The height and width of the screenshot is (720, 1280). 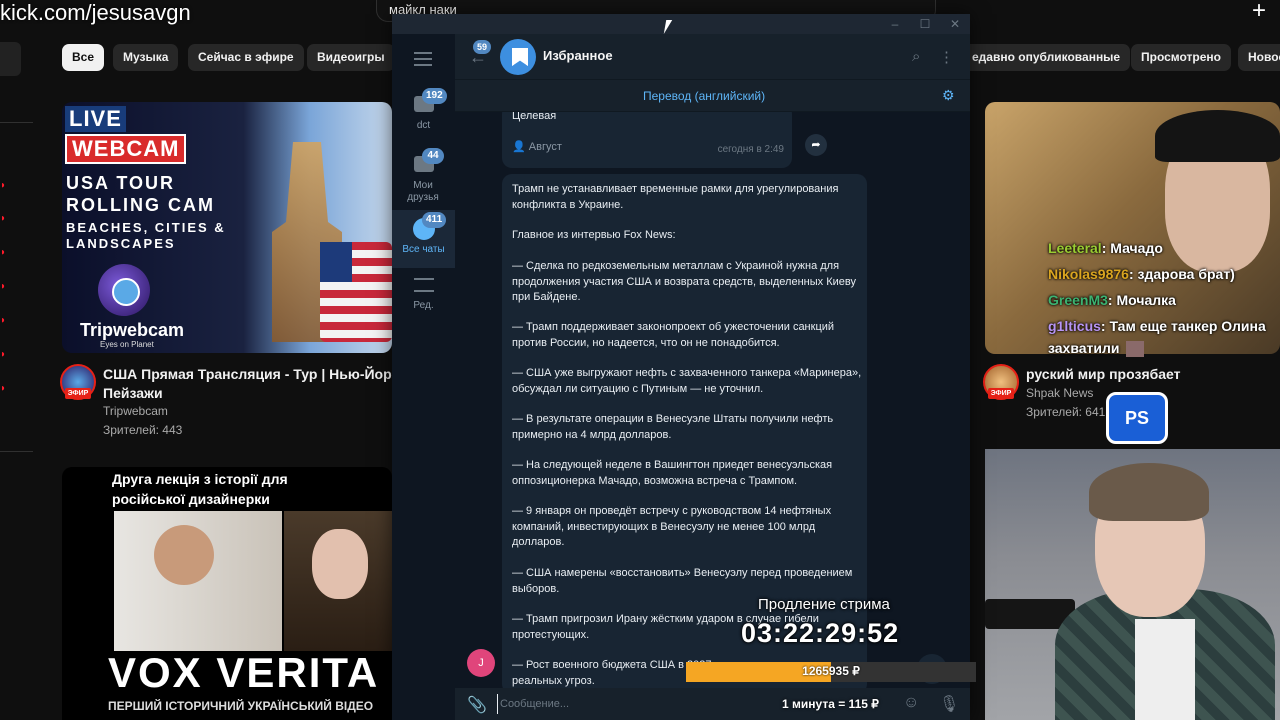 I want to click on thumbnail-line: BEACHES, CITIES &, so click(x=146, y=227).